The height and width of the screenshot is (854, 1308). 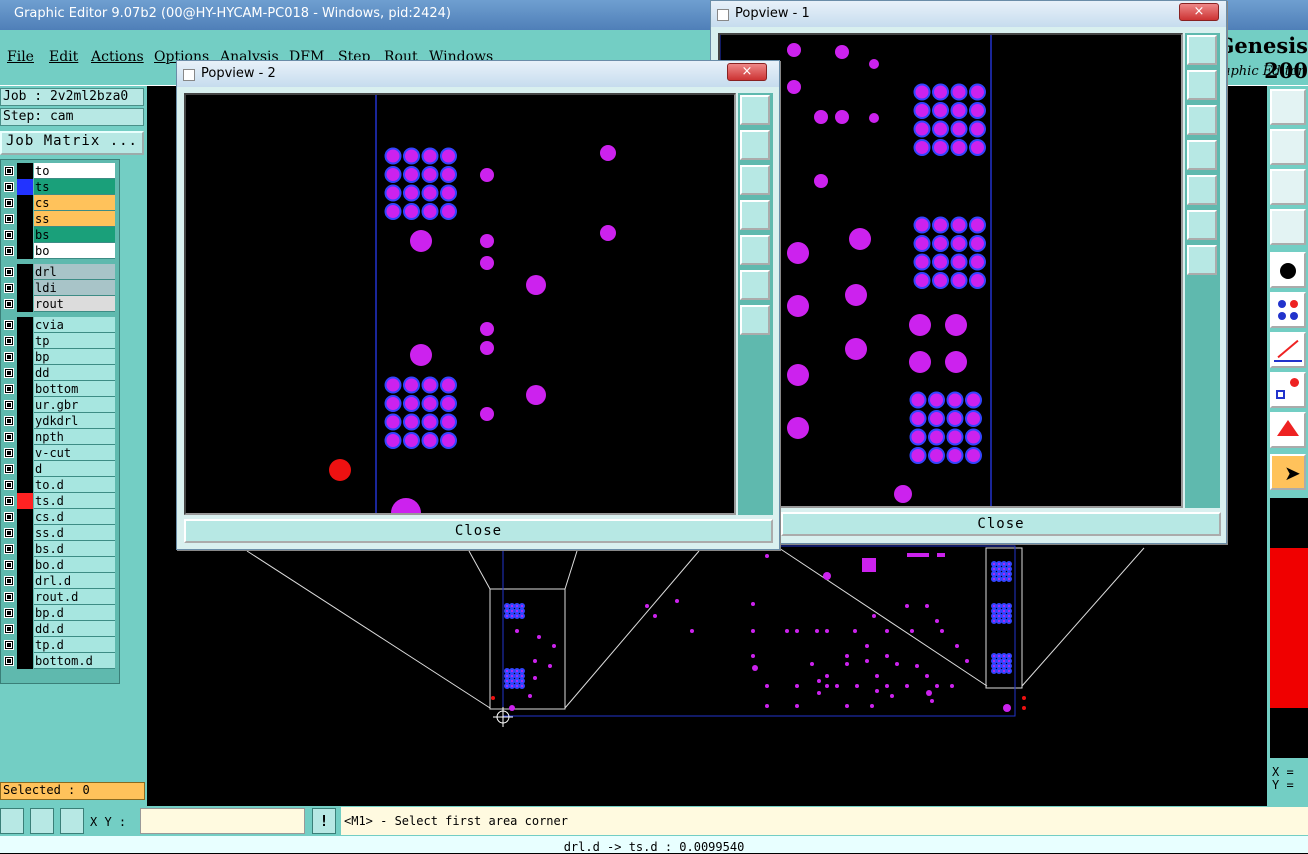 I want to click on pv1-right-icon, so click(x=1202, y=190).